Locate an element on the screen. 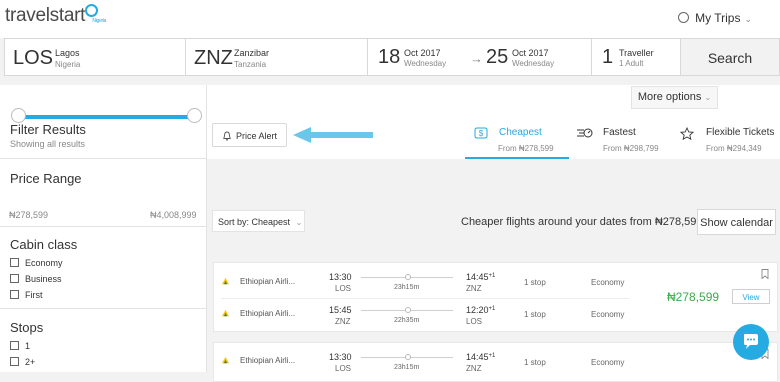 This screenshot has height=382, width=780. cabin-business-checkbox: Business is located at coordinates (36, 279).